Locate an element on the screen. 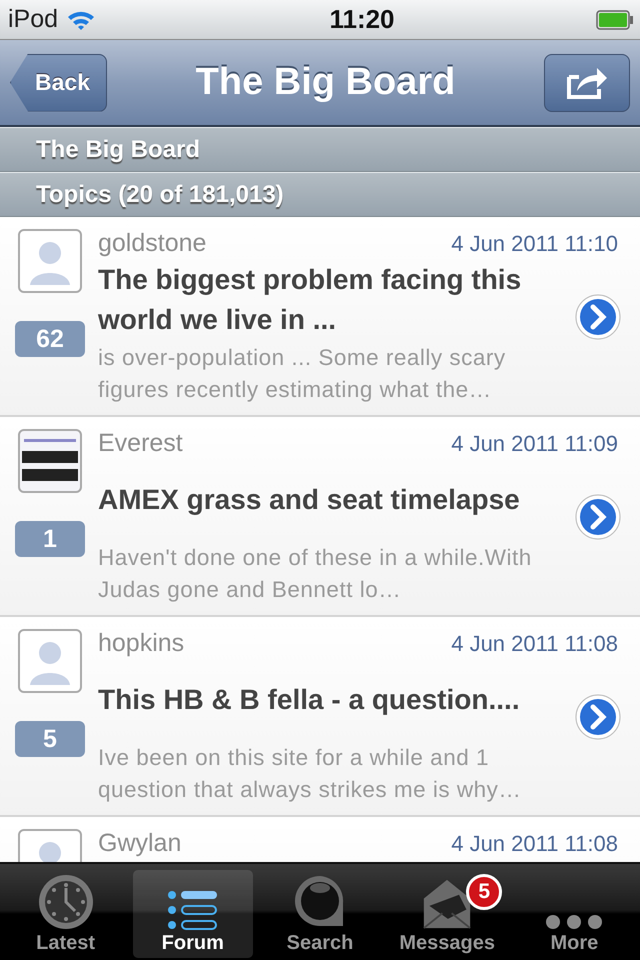 This screenshot has height=960, width=640. more-icon is located at coordinates (574, 922).